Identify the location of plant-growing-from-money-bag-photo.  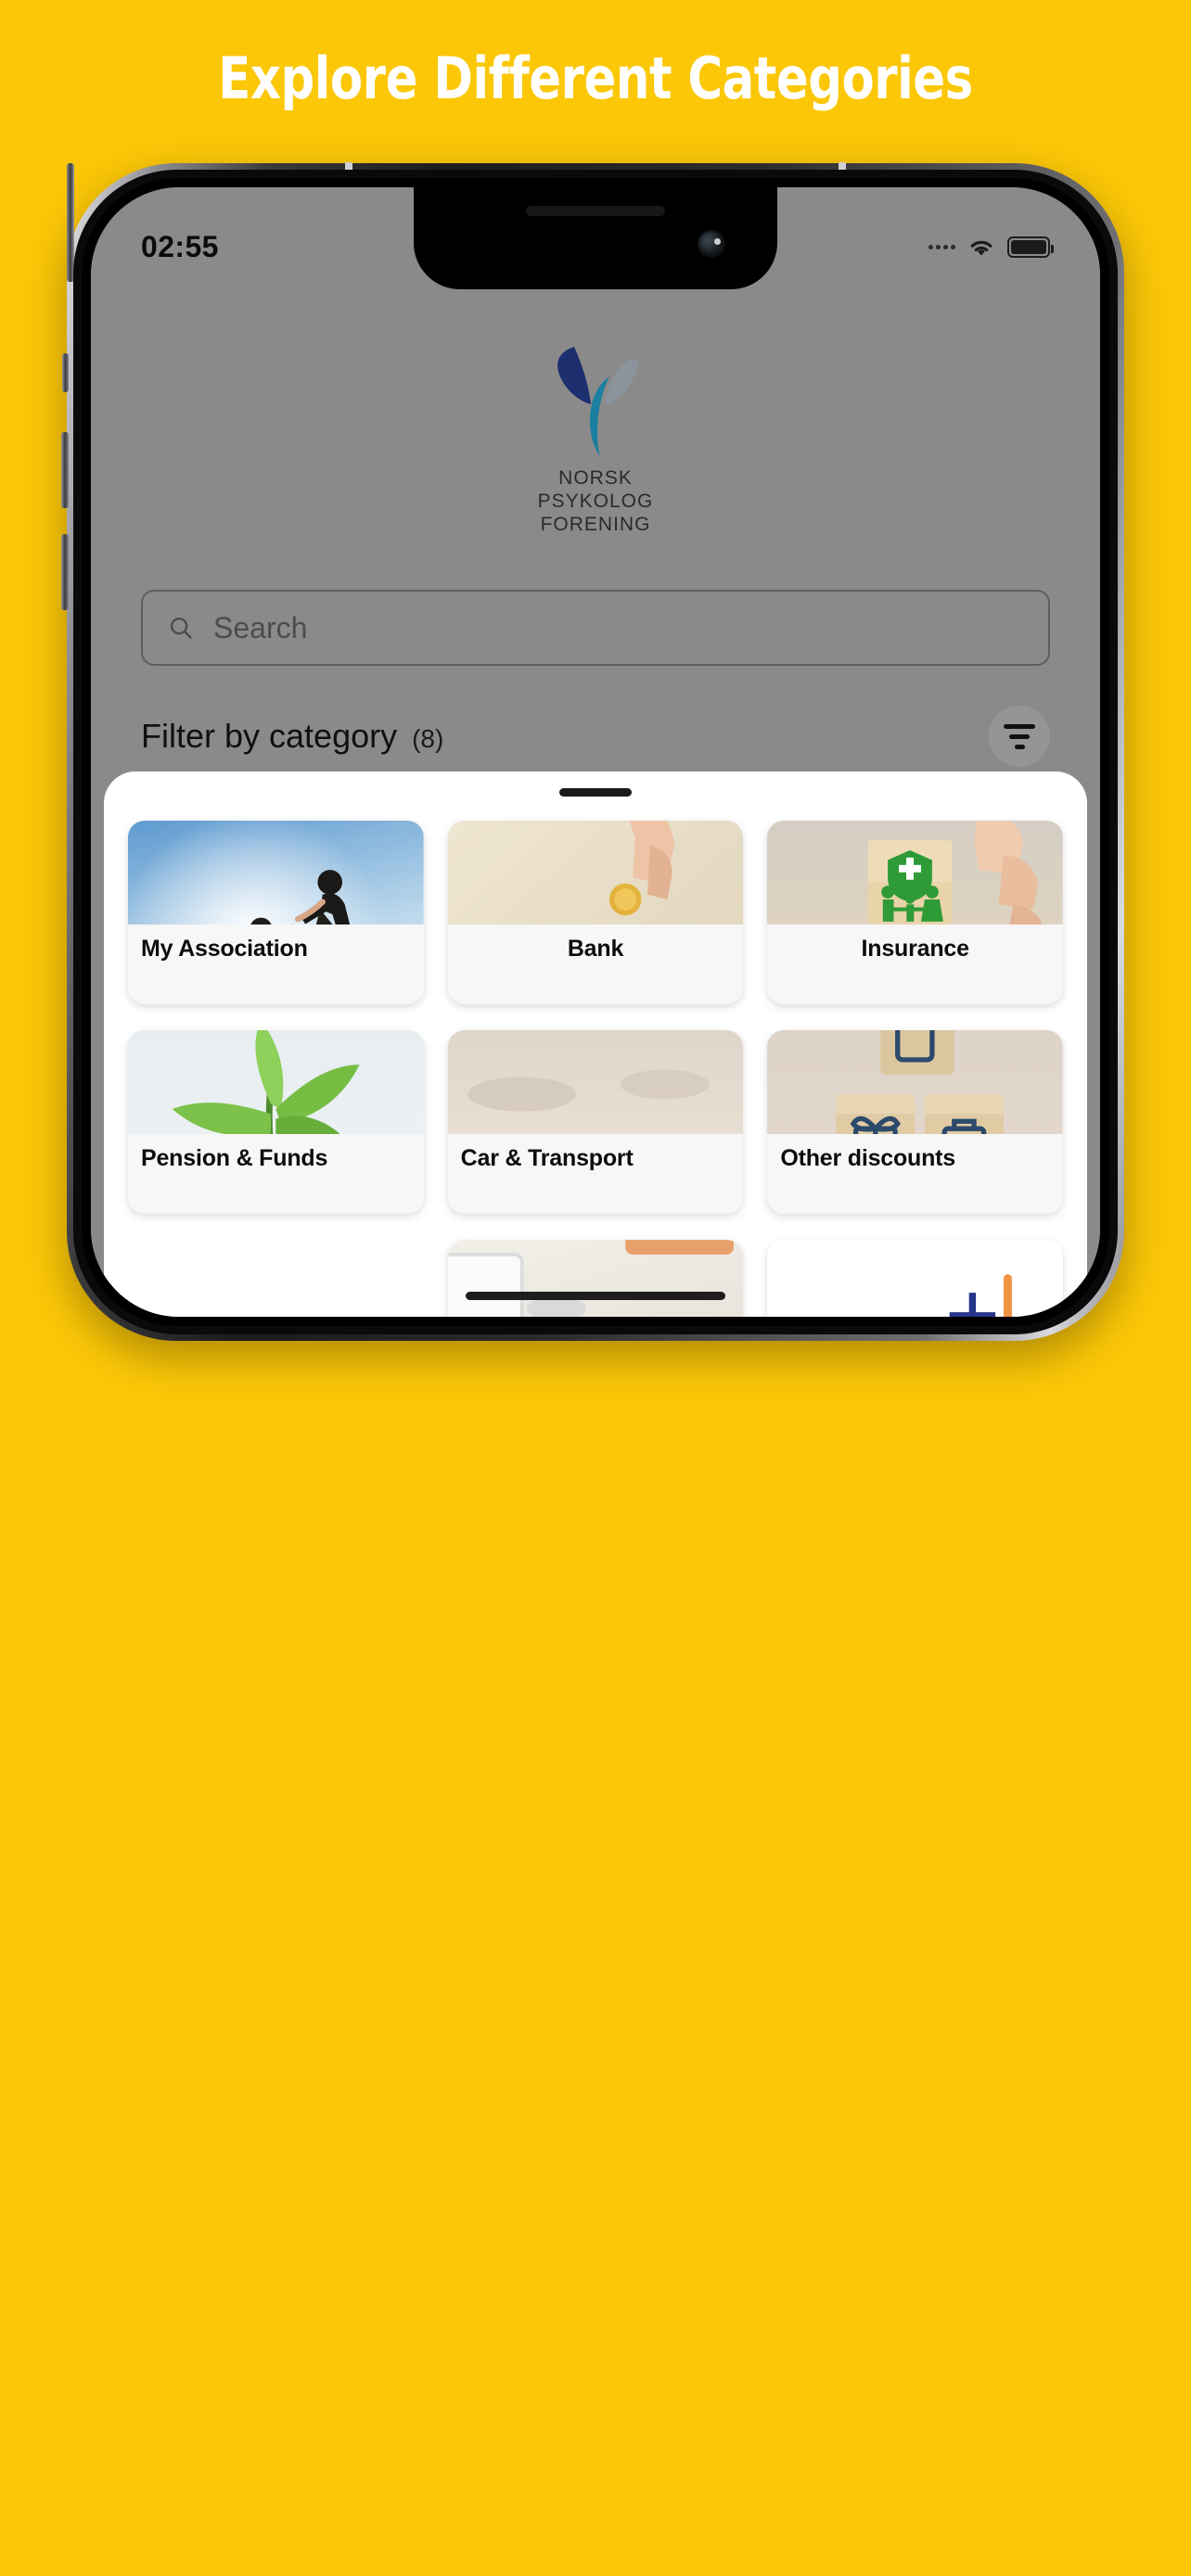
(276, 1082).